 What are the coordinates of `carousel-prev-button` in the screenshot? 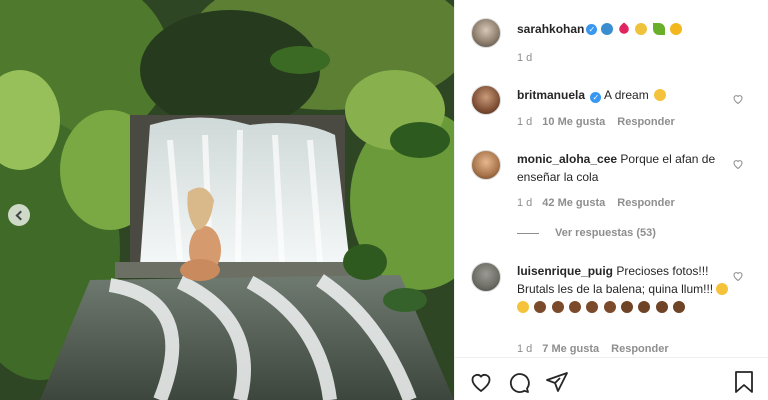 It's located at (19, 215).